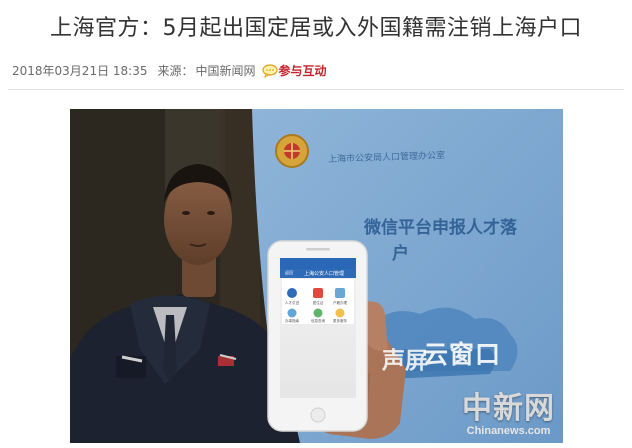 This screenshot has width=632, height=448. What do you see at coordinates (323, 274) in the screenshot?
I see `phone-app-title: 上海公安人口管理` at bounding box center [323, 274].